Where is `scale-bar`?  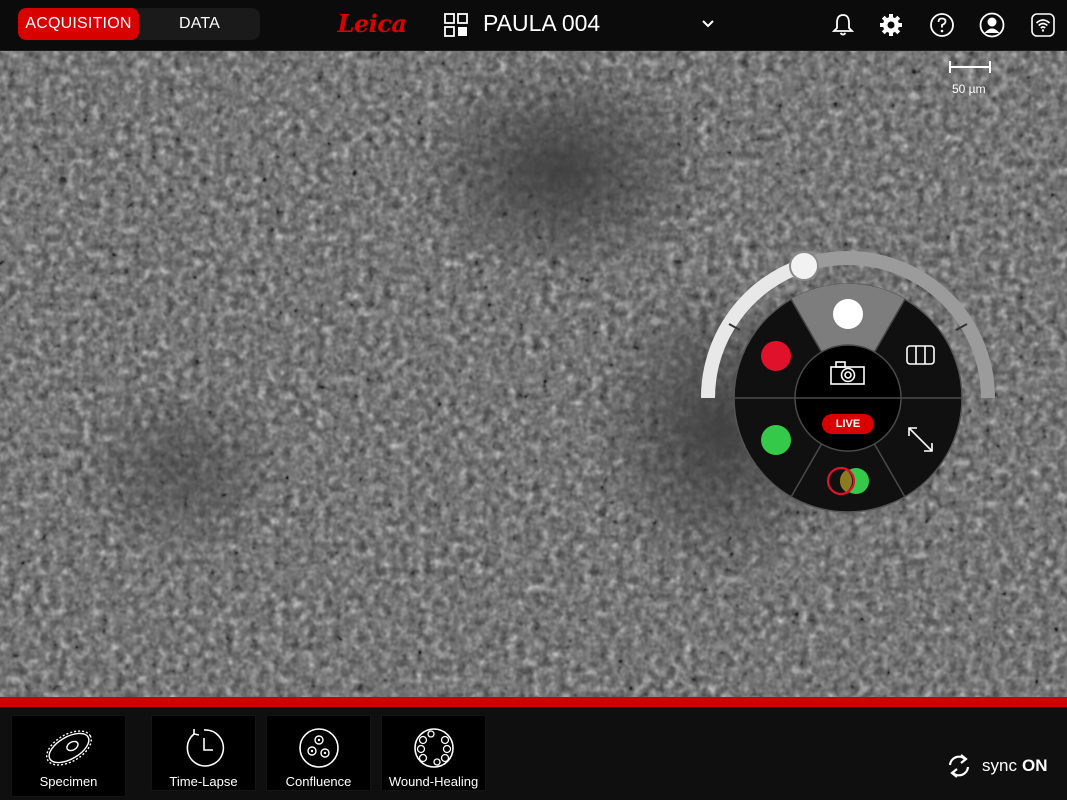
scale-bar is located at coordinates (970, 67).